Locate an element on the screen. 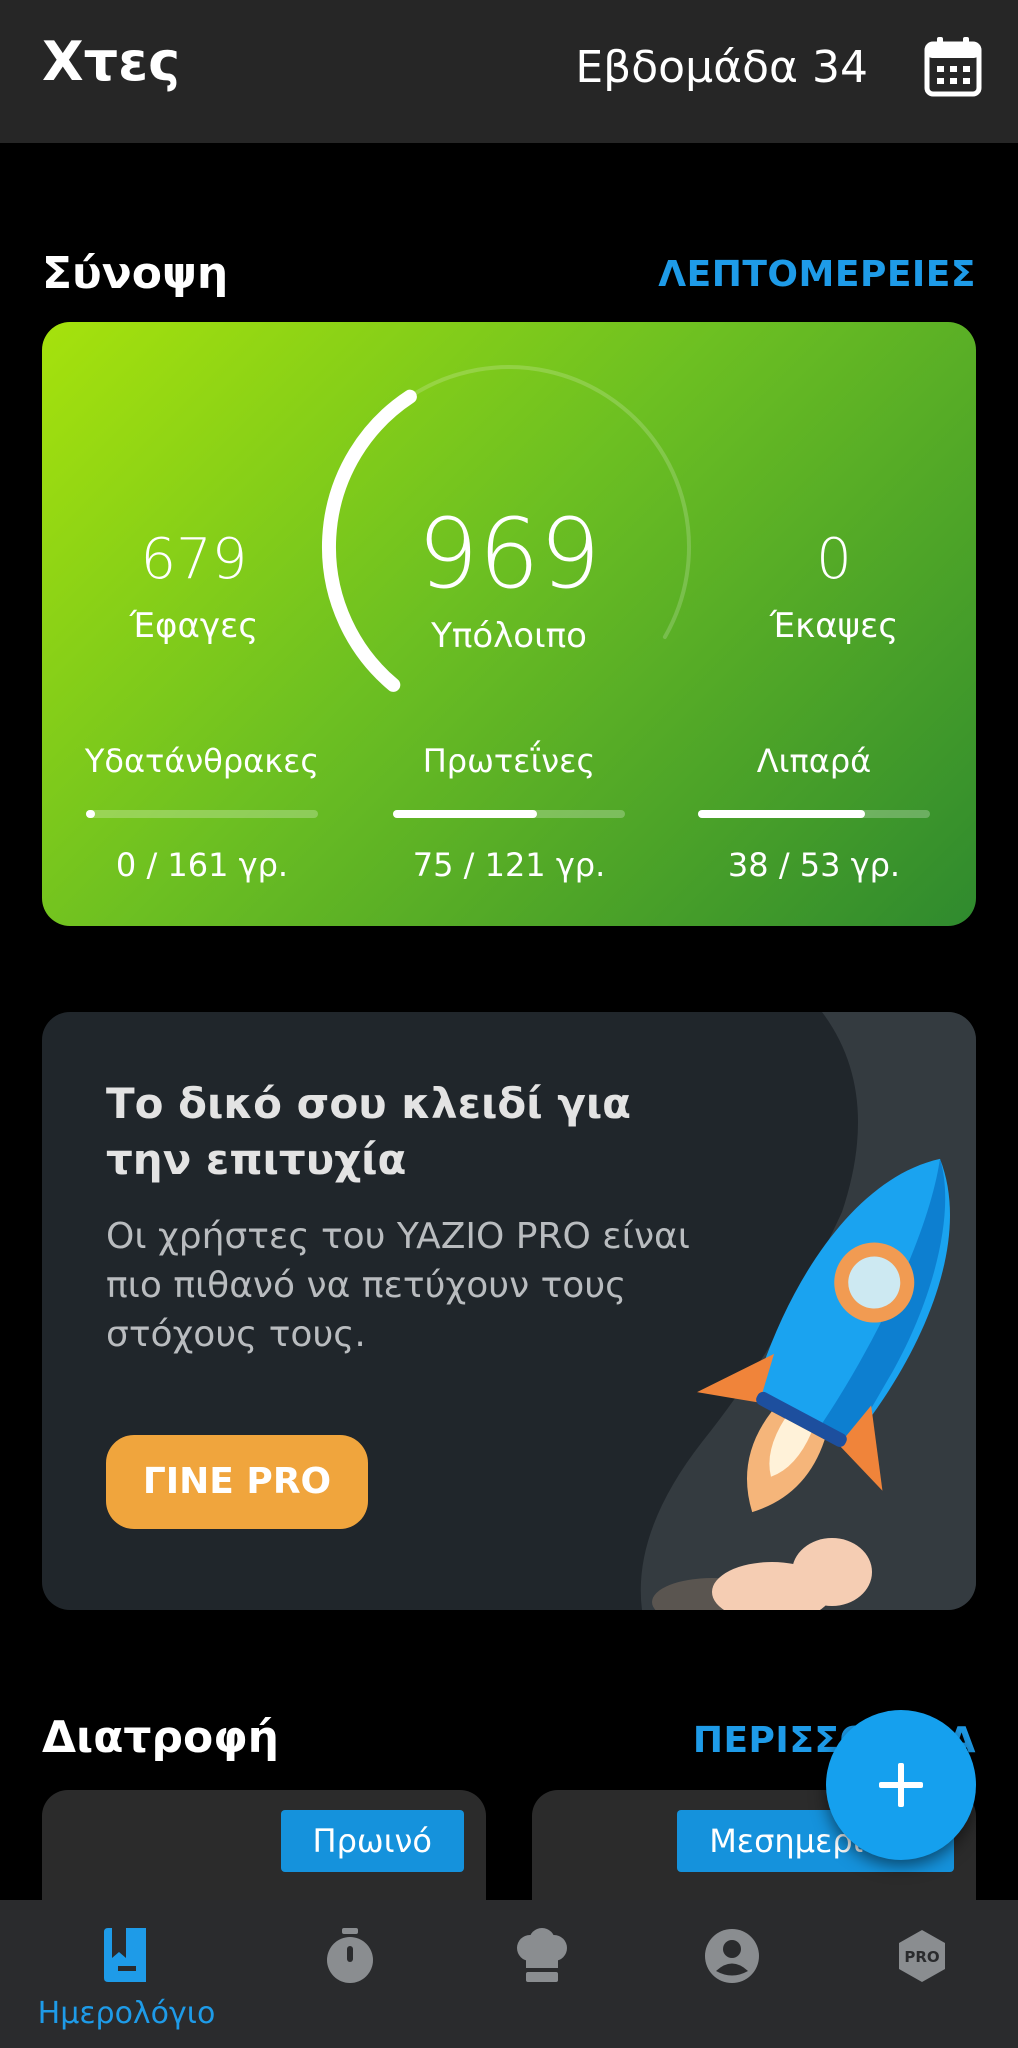 This screenshot has height=2048, width=1018. macro-name: Λιπαρά is located at coordinates (814, 761).